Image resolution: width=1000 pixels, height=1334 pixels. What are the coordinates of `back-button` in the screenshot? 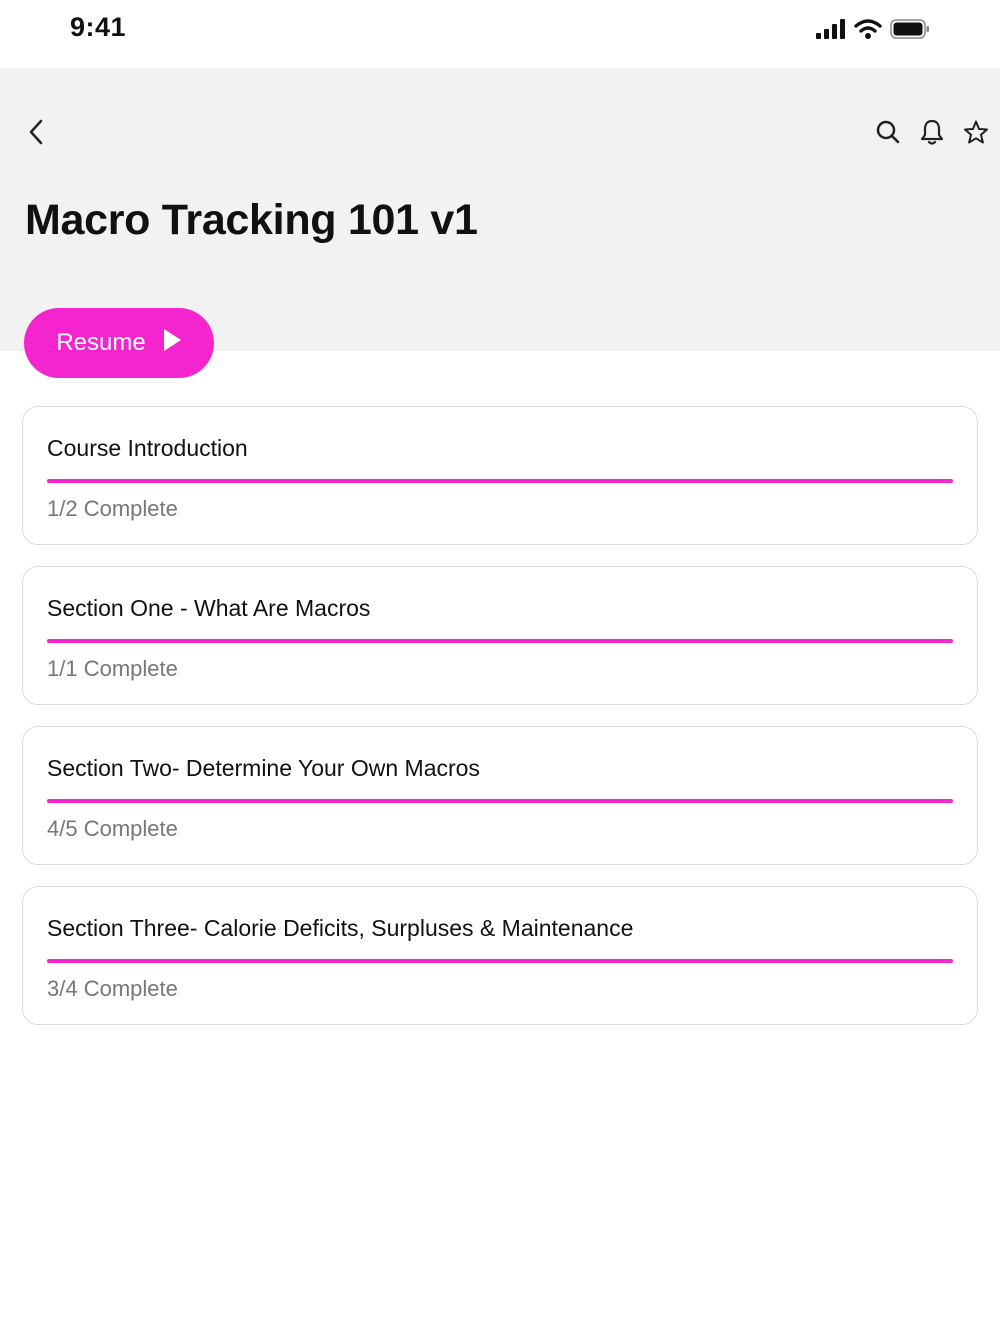 It's located at (36, 134).